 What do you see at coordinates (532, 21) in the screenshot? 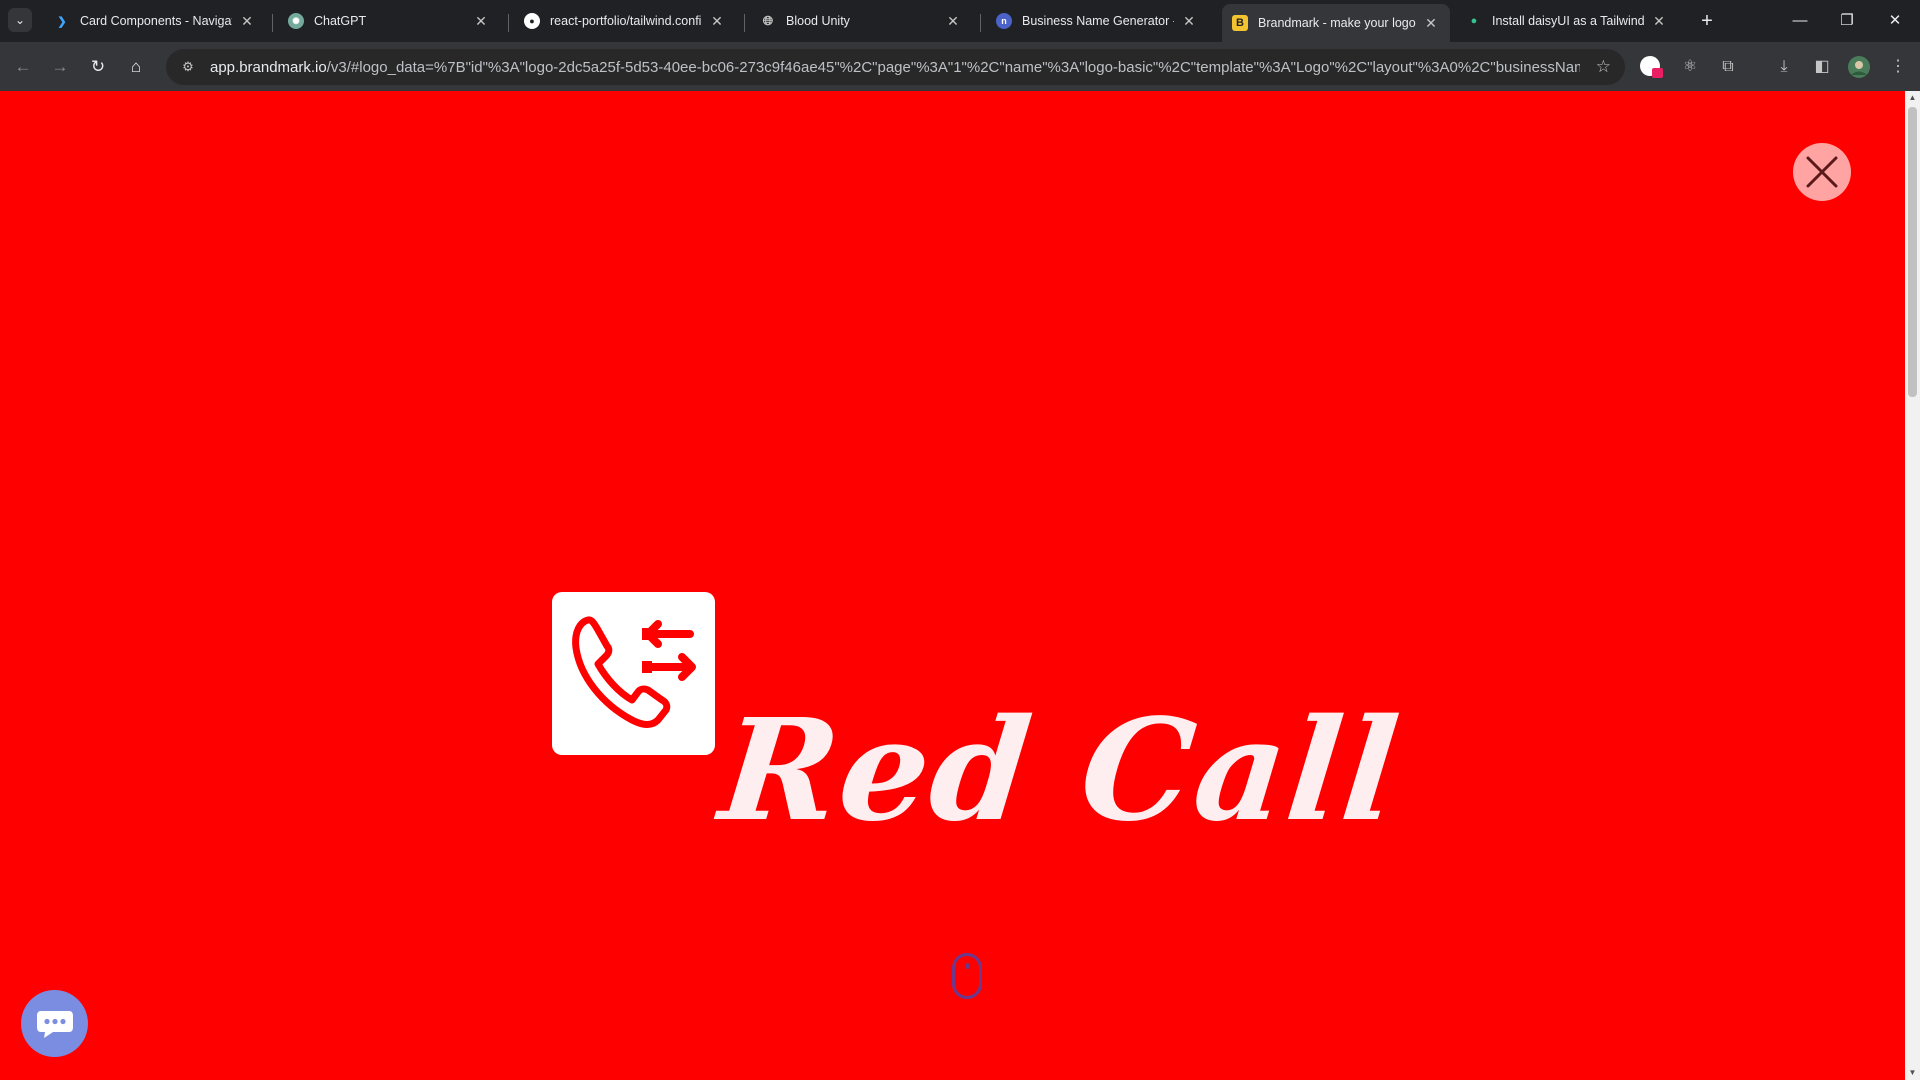
I see `github-icon: ●` at bounding box center [532, 21].